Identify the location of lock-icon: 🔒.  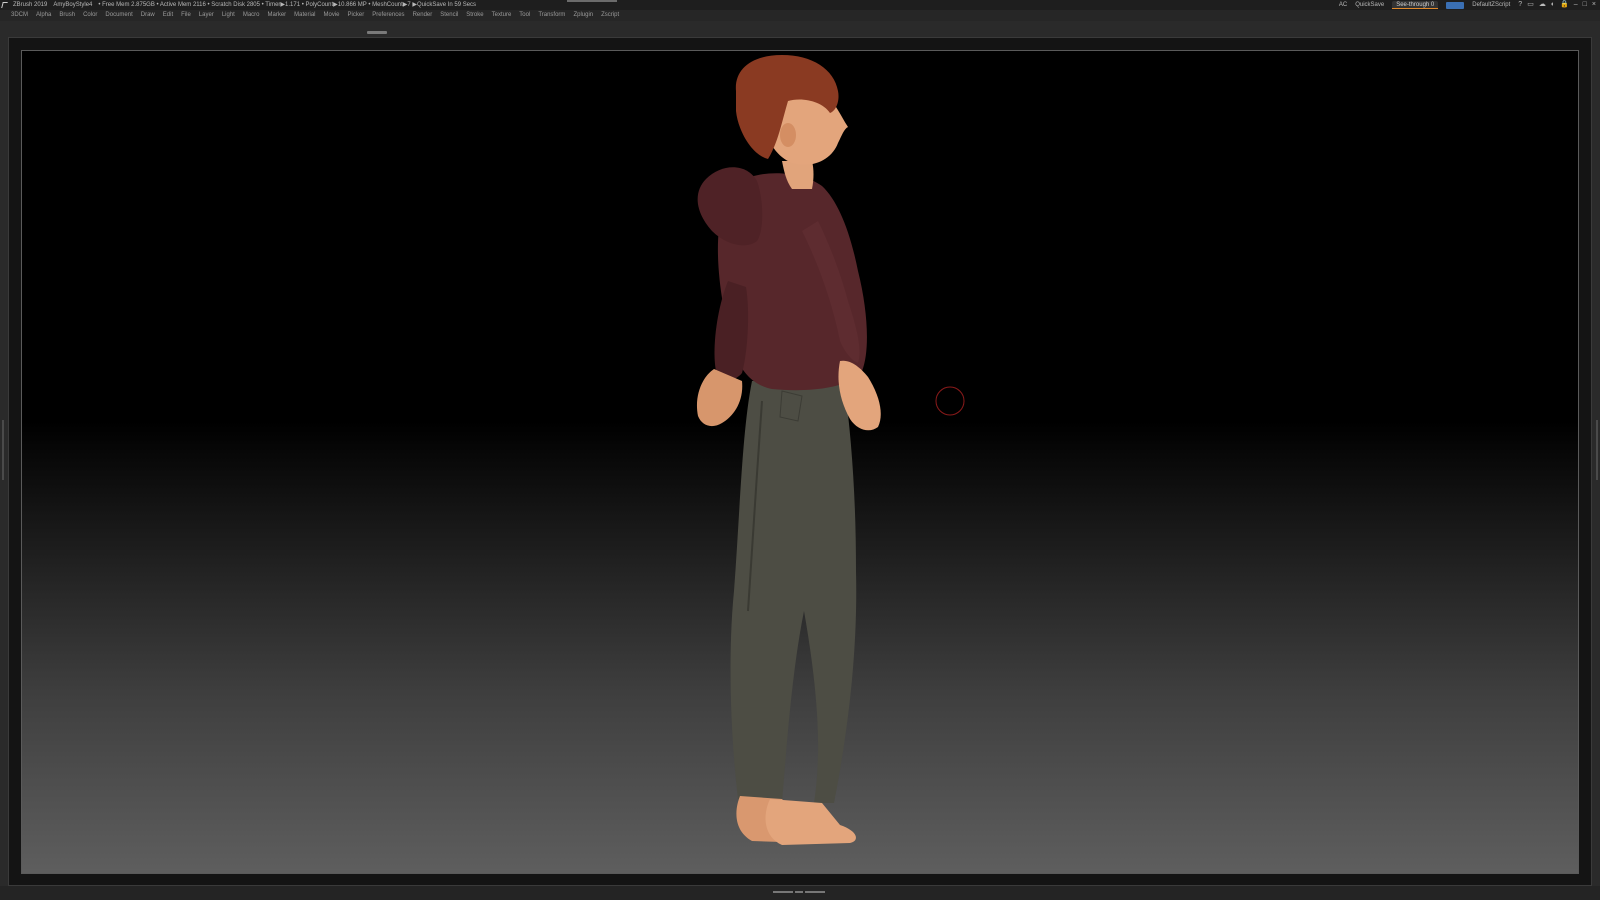
(1564, 5).